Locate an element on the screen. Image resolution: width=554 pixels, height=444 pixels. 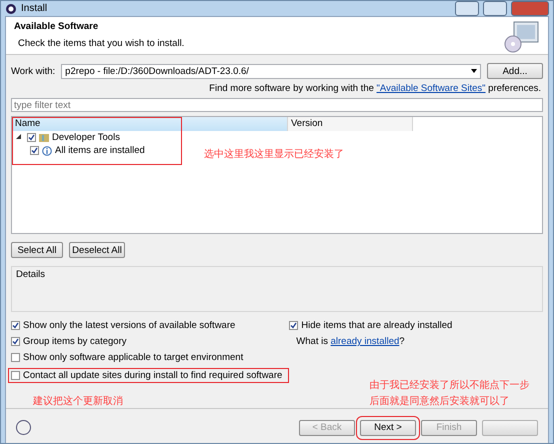
work-with-combo: p2repo - file:/D:/360Downloads/ADT-23.0.6/ is located at coordinates (271, 71).